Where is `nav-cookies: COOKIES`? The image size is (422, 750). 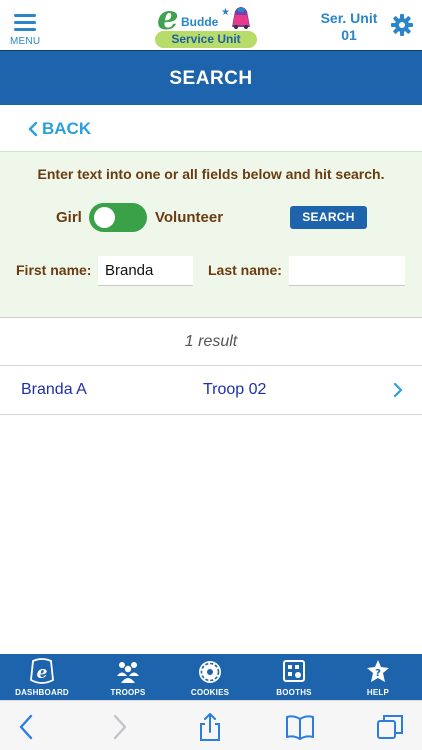
nav-cookies: COOKIES is located at coordinates (210, 677).